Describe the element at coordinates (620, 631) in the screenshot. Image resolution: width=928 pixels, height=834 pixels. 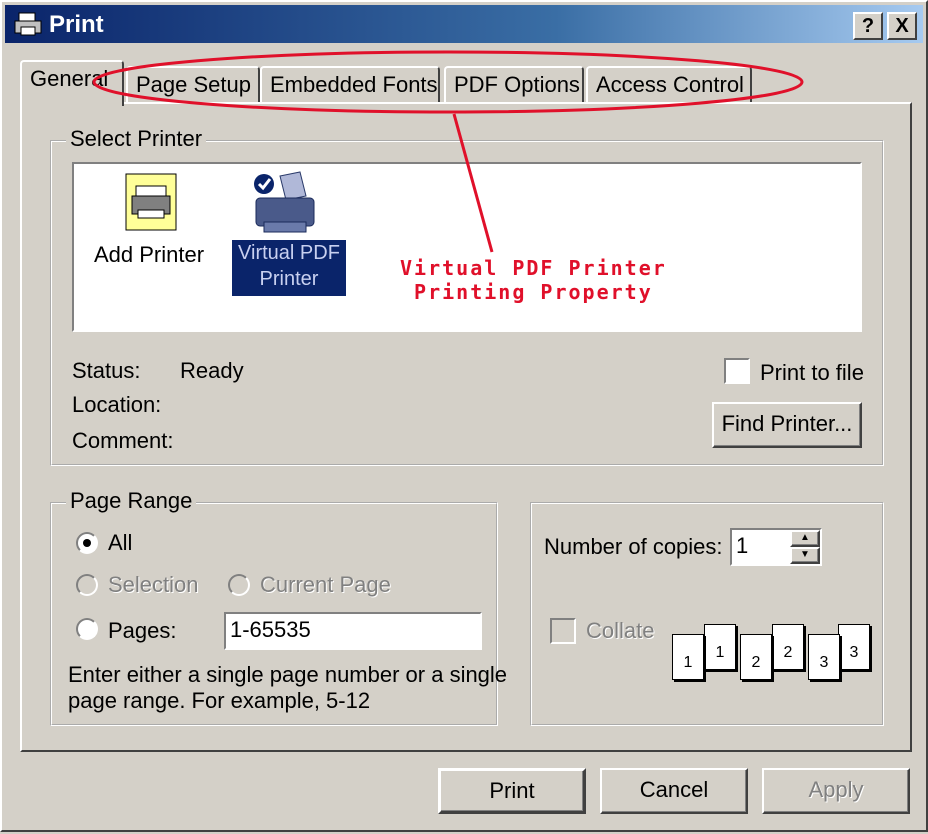
I see `collate-label: Collate` at that location.